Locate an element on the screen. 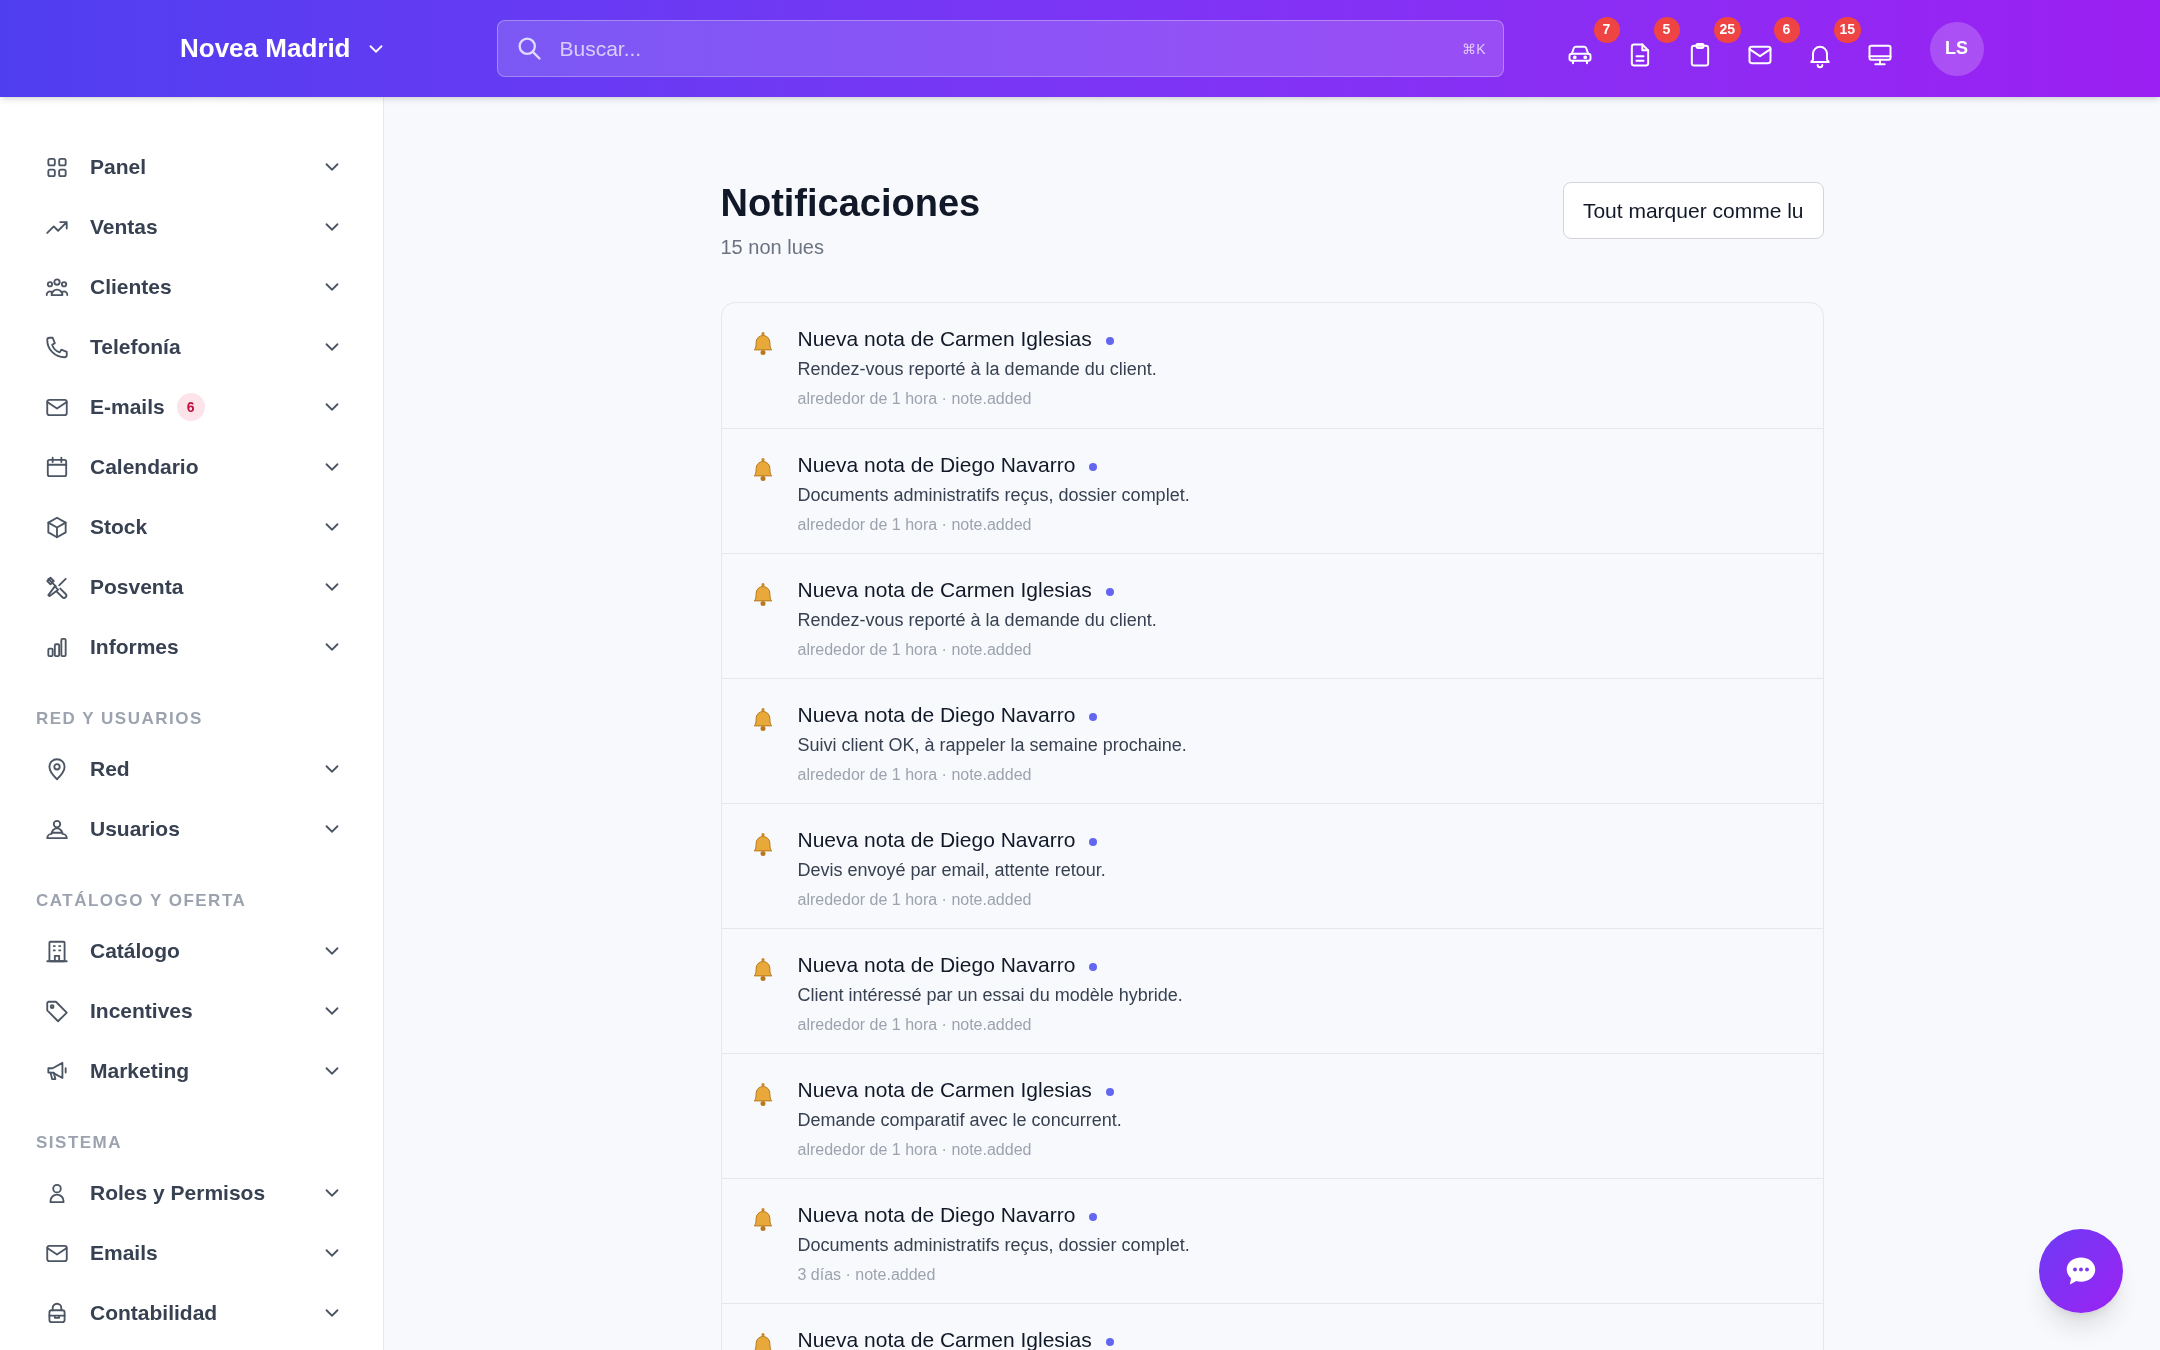 This screenshot has height=1350, width=2160. sidebar-item: Posventa is located at coordinates (191, 587).